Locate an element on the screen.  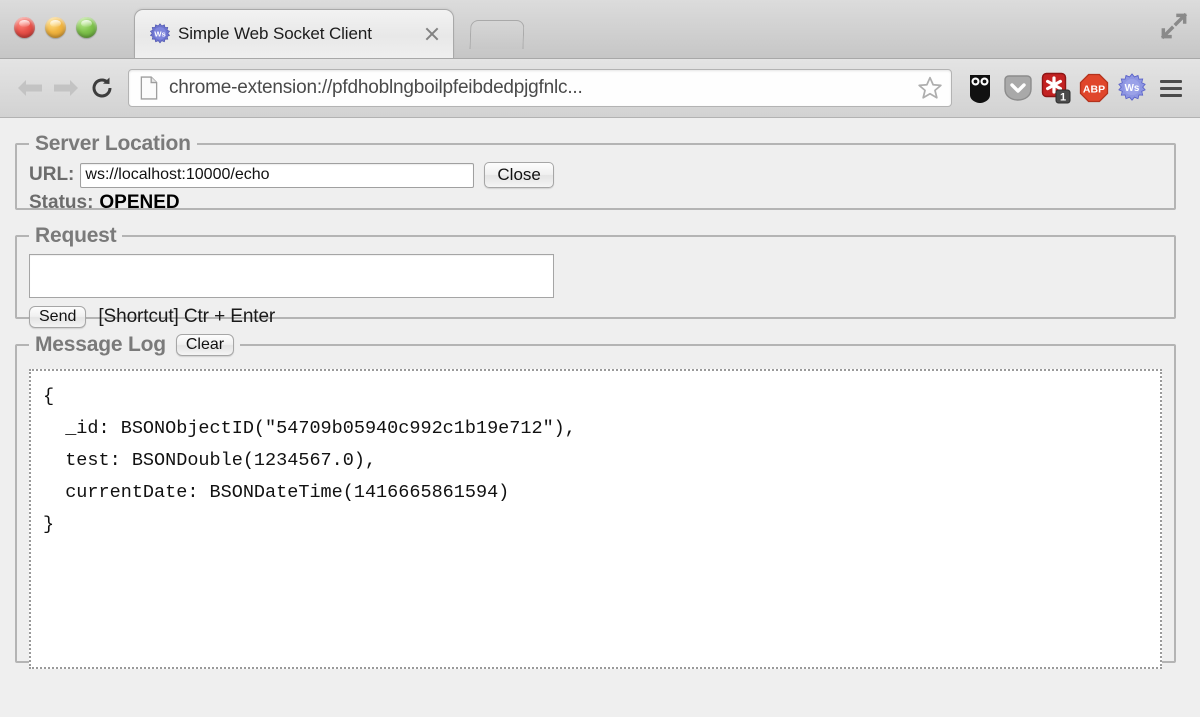
hamburger-menu-icon is located at coordinates (1171, 88).